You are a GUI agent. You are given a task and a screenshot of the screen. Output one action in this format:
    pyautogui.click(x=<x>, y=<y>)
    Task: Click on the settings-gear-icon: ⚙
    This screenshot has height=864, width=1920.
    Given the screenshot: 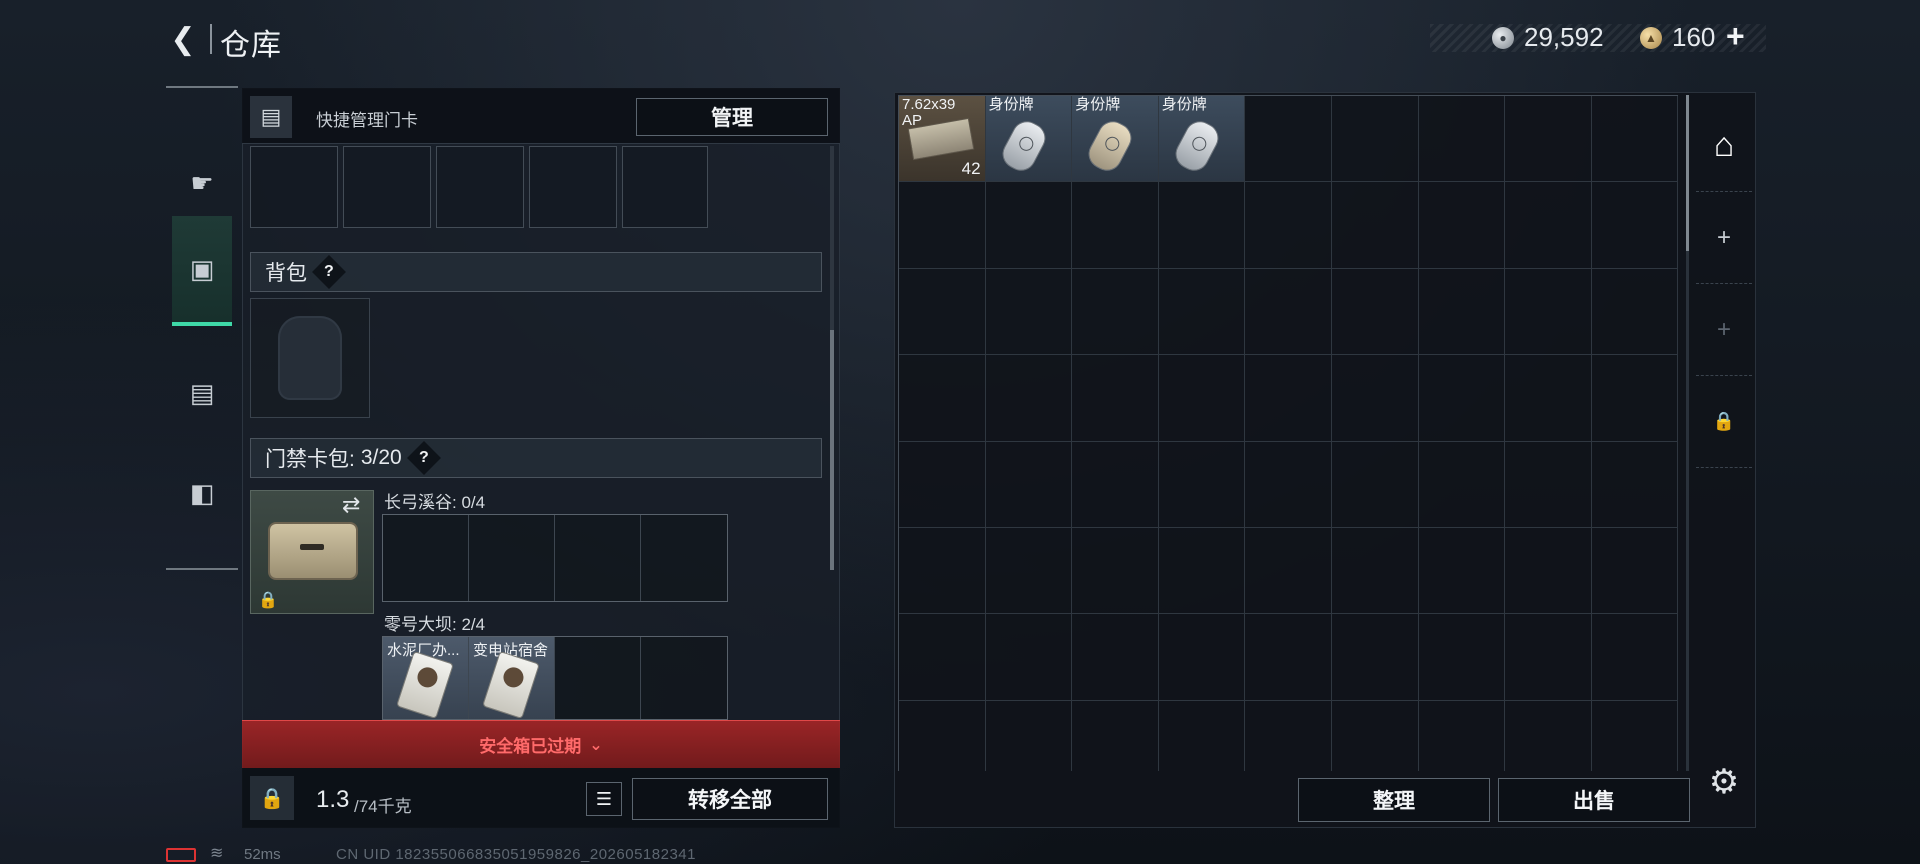 What is the action you would take?
    pyautogui.click(x=1724, y=782)
    